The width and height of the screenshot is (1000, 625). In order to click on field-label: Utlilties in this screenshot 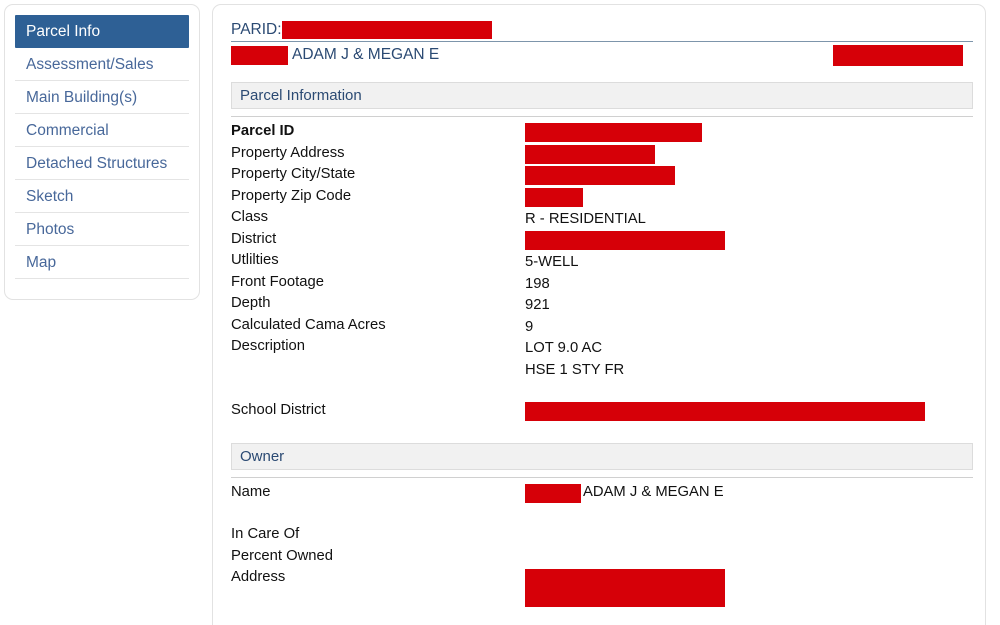, I will do `click(255, 260)`.